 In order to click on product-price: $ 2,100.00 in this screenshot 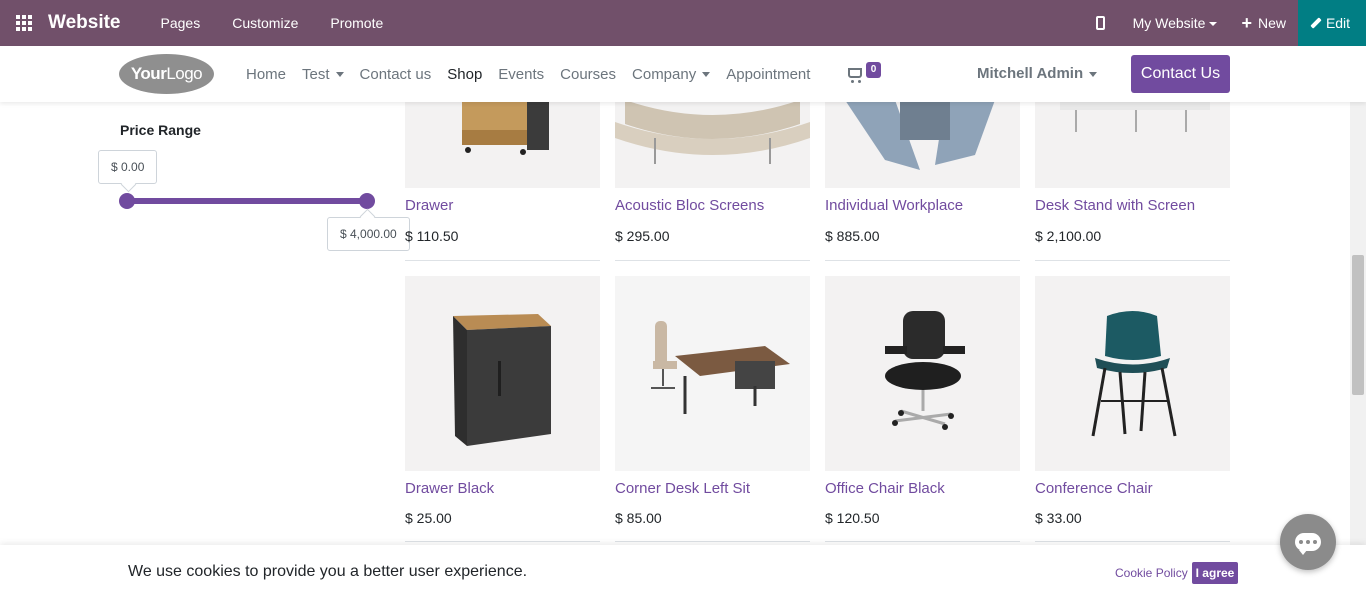, I will do `click(1068, 236)`.